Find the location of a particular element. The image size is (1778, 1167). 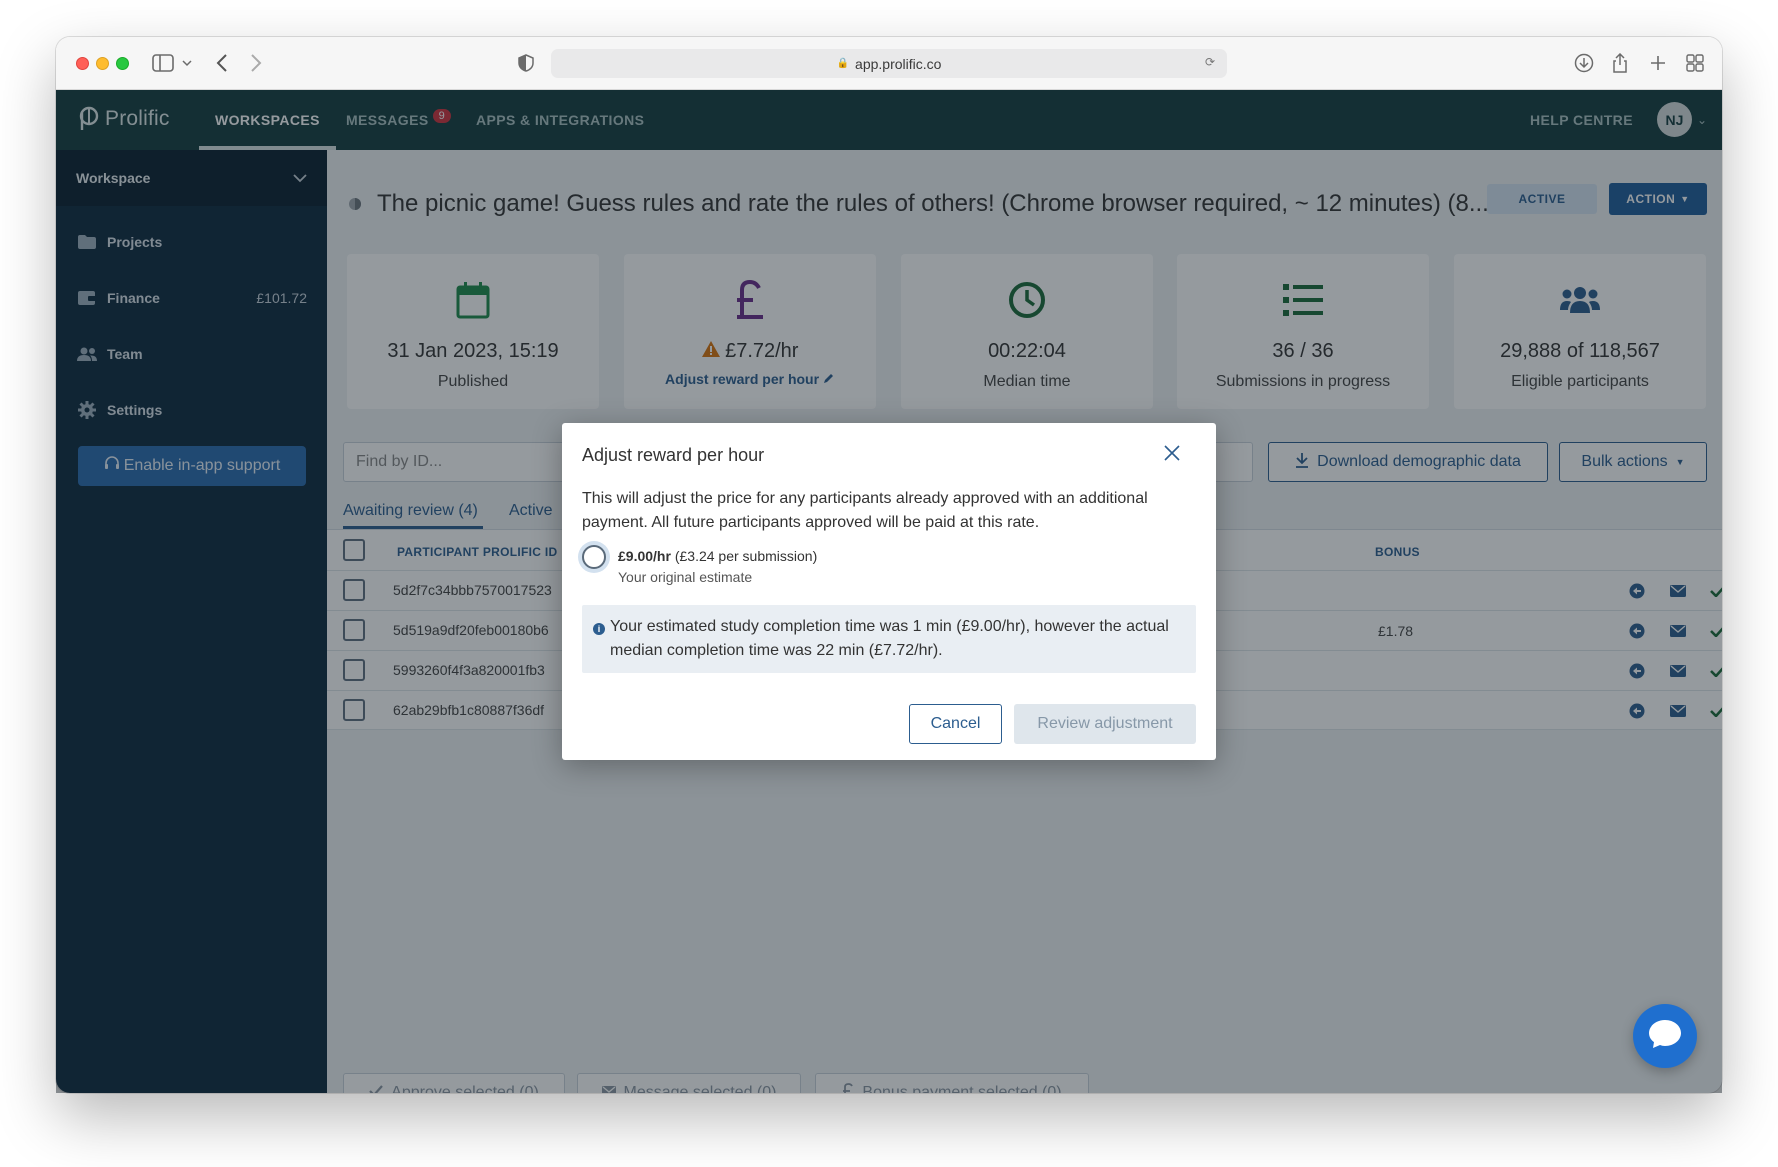

chat-support-button is located at coordinates (1665, 1036).